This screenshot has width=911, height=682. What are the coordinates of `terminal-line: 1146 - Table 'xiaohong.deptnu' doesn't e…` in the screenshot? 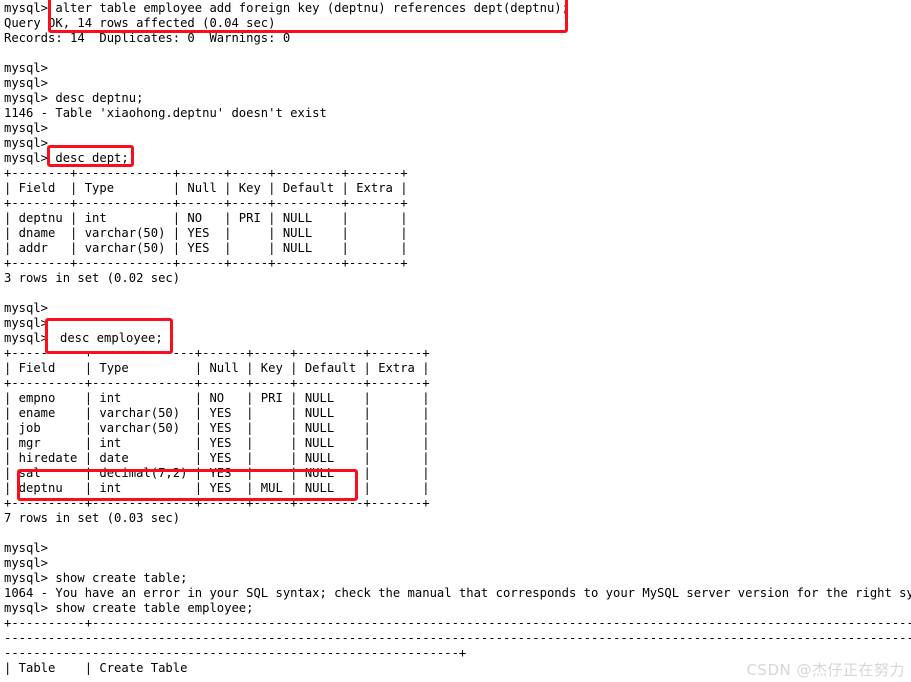 It's located at (165, 113).